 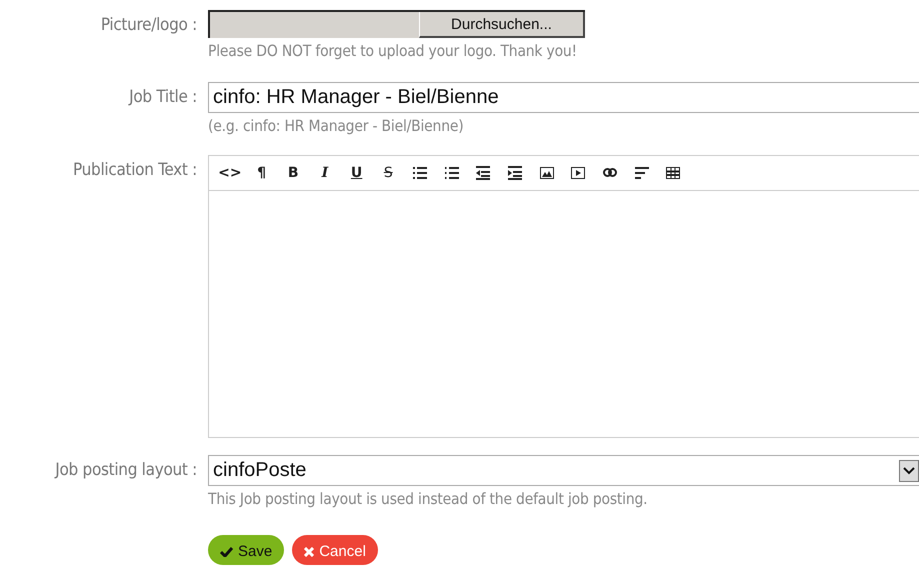 I want to click on title-field: cinfo: HR Manager - Biel/Bienne, so click(x=563, y=97).